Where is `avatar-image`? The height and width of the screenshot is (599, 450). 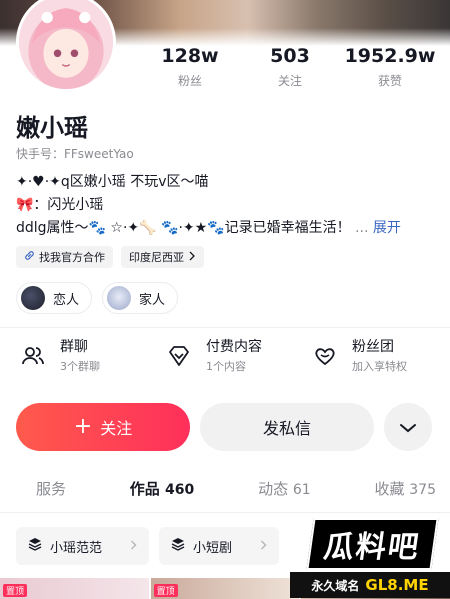
avatar-image is located at coordinates (66, 44).